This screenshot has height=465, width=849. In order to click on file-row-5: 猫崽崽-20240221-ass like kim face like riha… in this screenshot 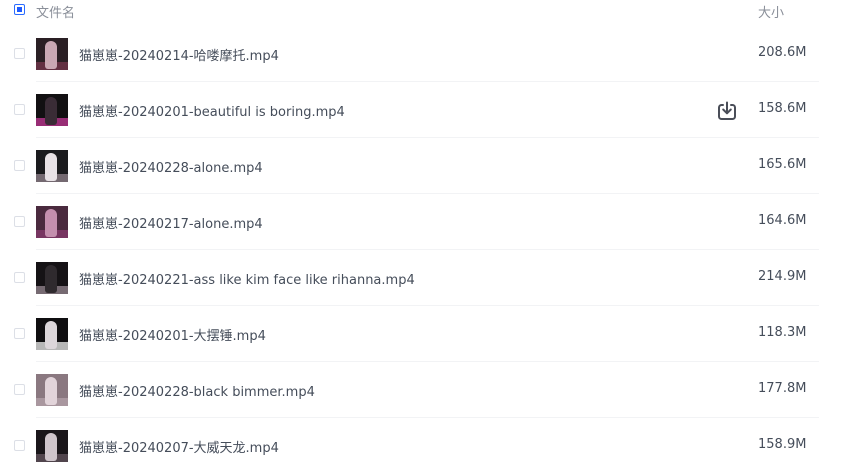, I will do `click(424, 278)`.